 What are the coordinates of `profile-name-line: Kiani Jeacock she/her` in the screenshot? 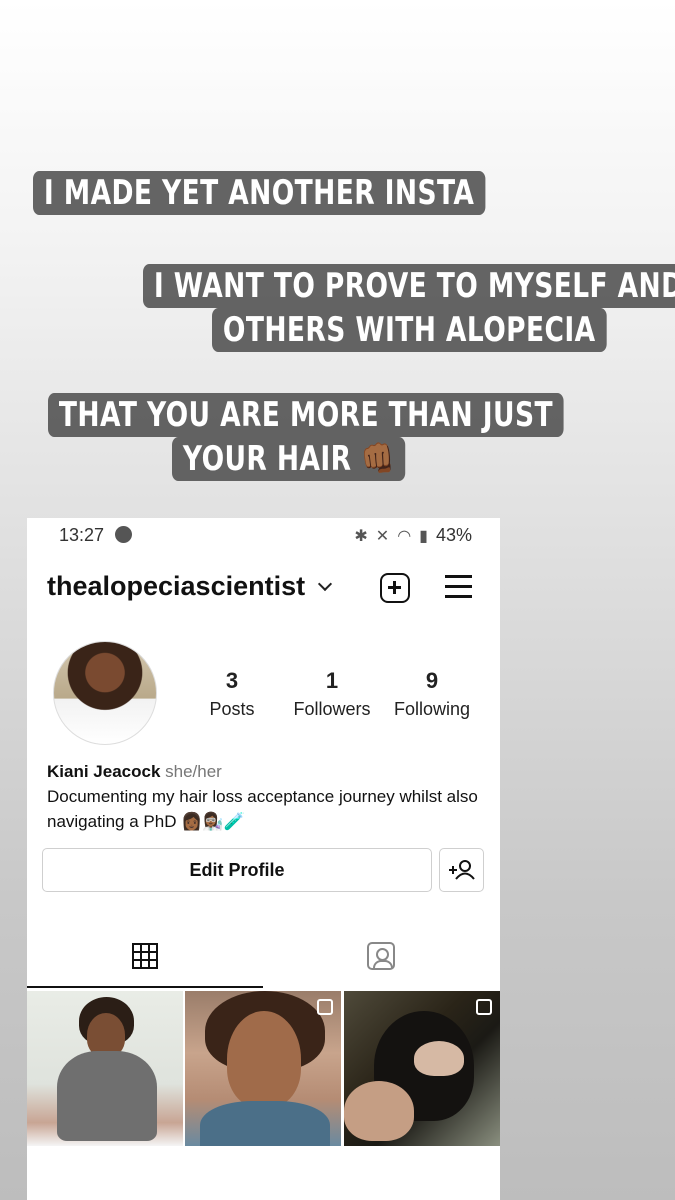 It's located at (134, 772).